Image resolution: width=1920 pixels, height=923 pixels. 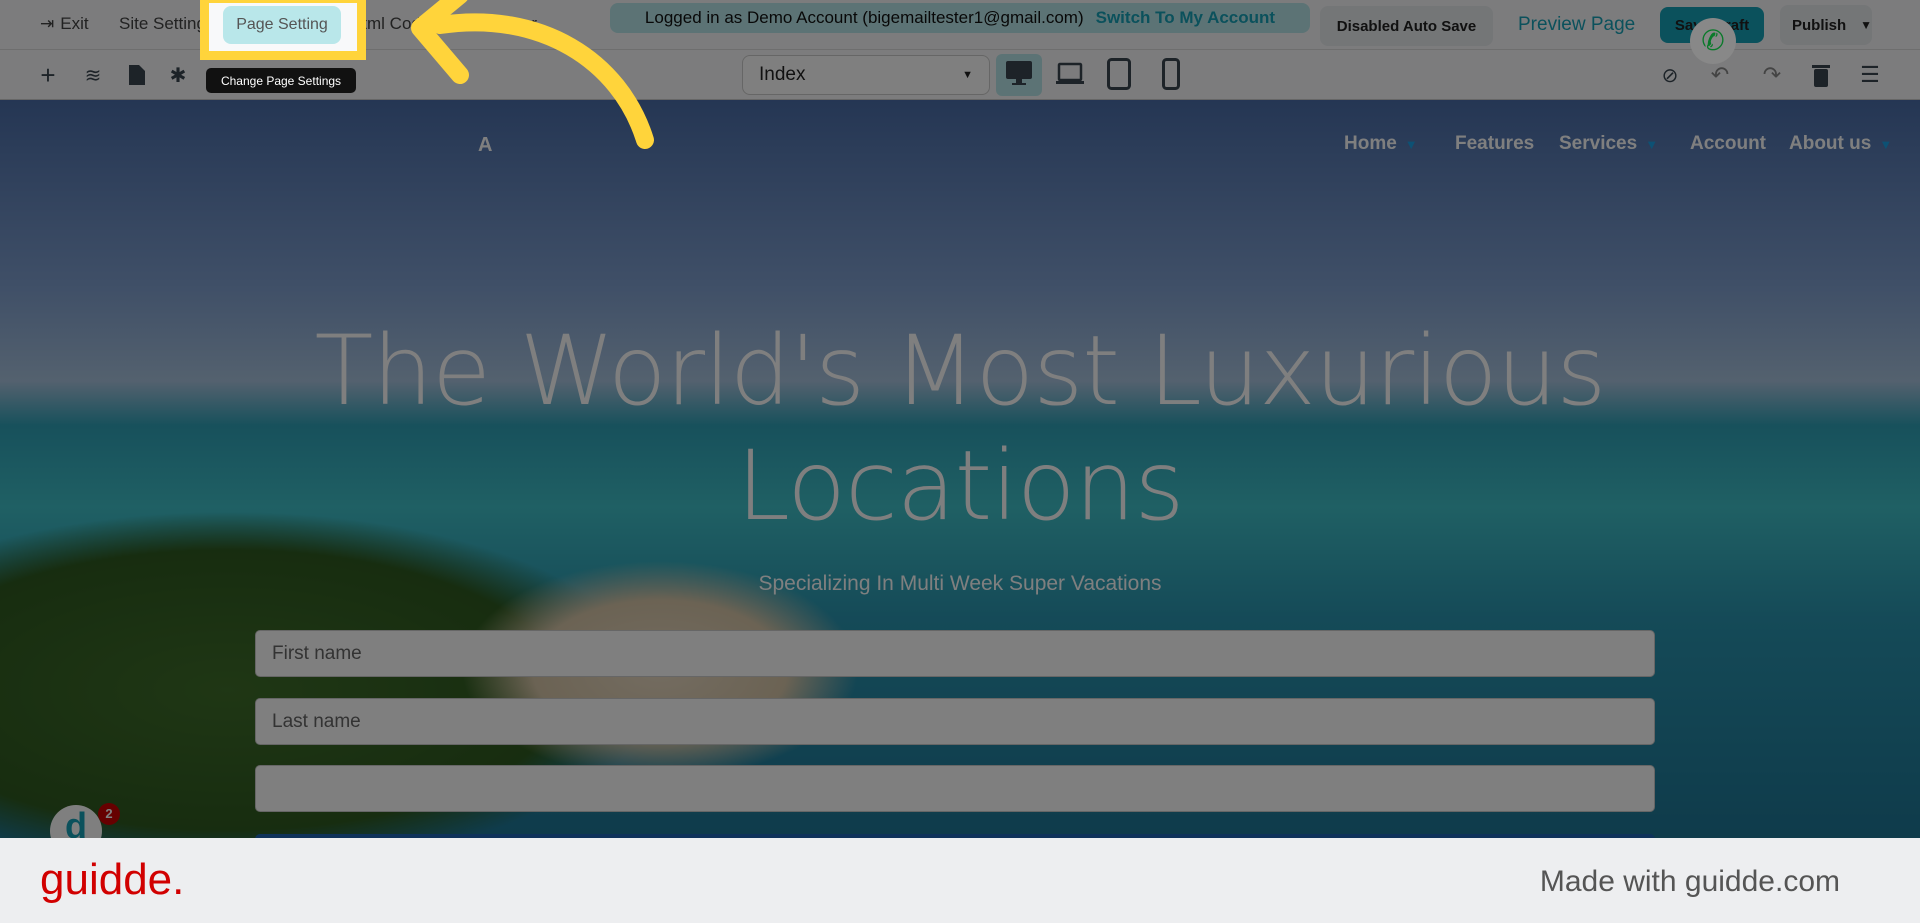 I want to click on page-icon, so click(x=137, y=75).